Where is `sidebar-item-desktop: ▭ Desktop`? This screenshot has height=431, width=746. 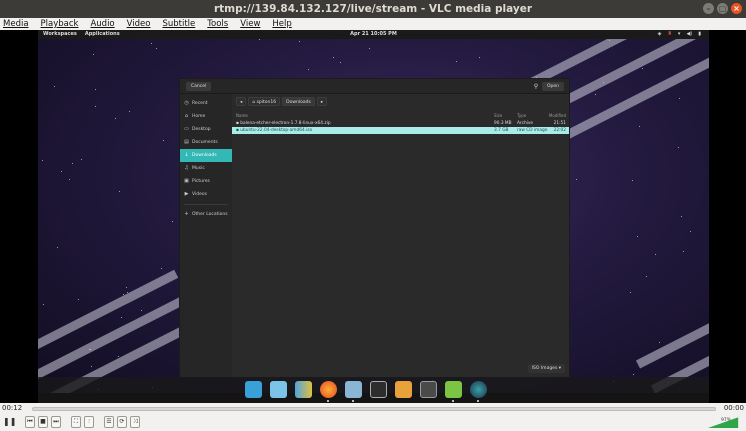 sidebar-item-desktop: ▭ Desktop is located at coordinates (206, 129).